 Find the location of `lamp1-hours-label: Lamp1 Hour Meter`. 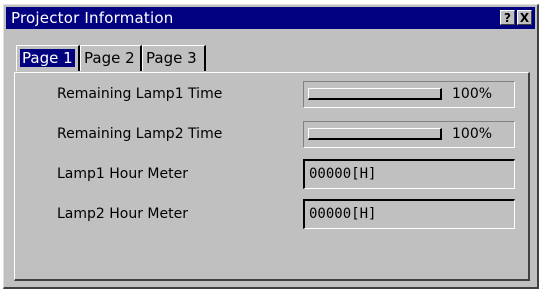

lamp1-hours-label: Lamp1 Hour Meter is located at coordinates (122, 174).